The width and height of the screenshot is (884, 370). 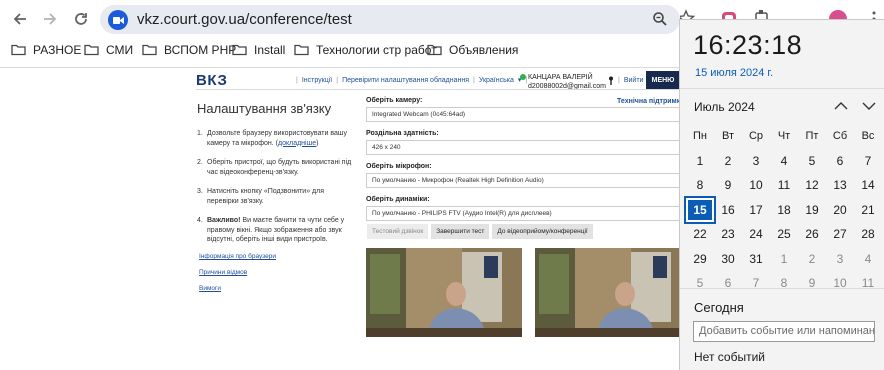 What do you see at coordinates (756, 283) in the screenshot?
I see `calendar-day-next-month: 7` at bounding box center [756, 283].